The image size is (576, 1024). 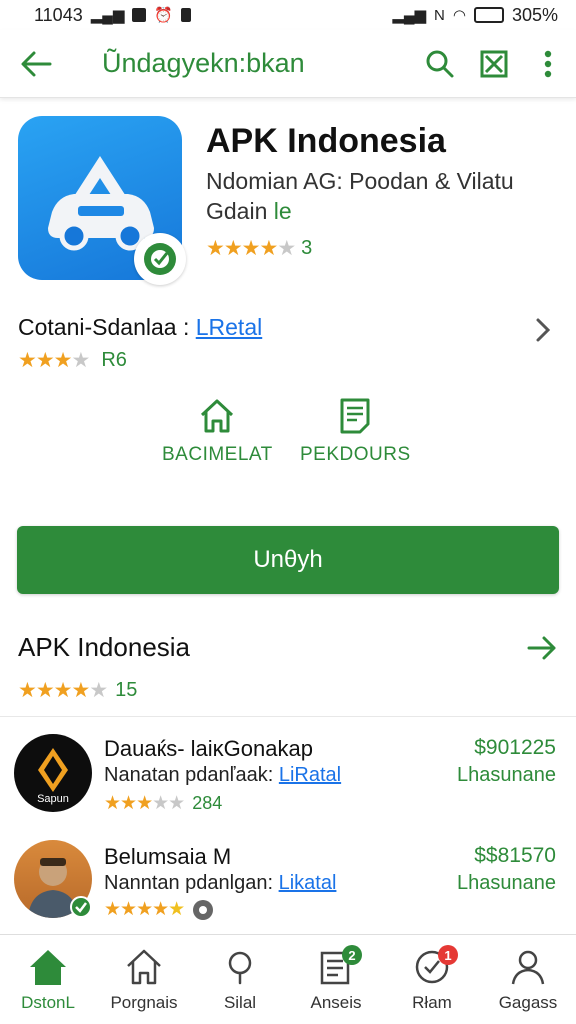 What do you see at coordinates (139, 15) in the screenshot?
I see `notification-icon` at bounding box center [139, 15].